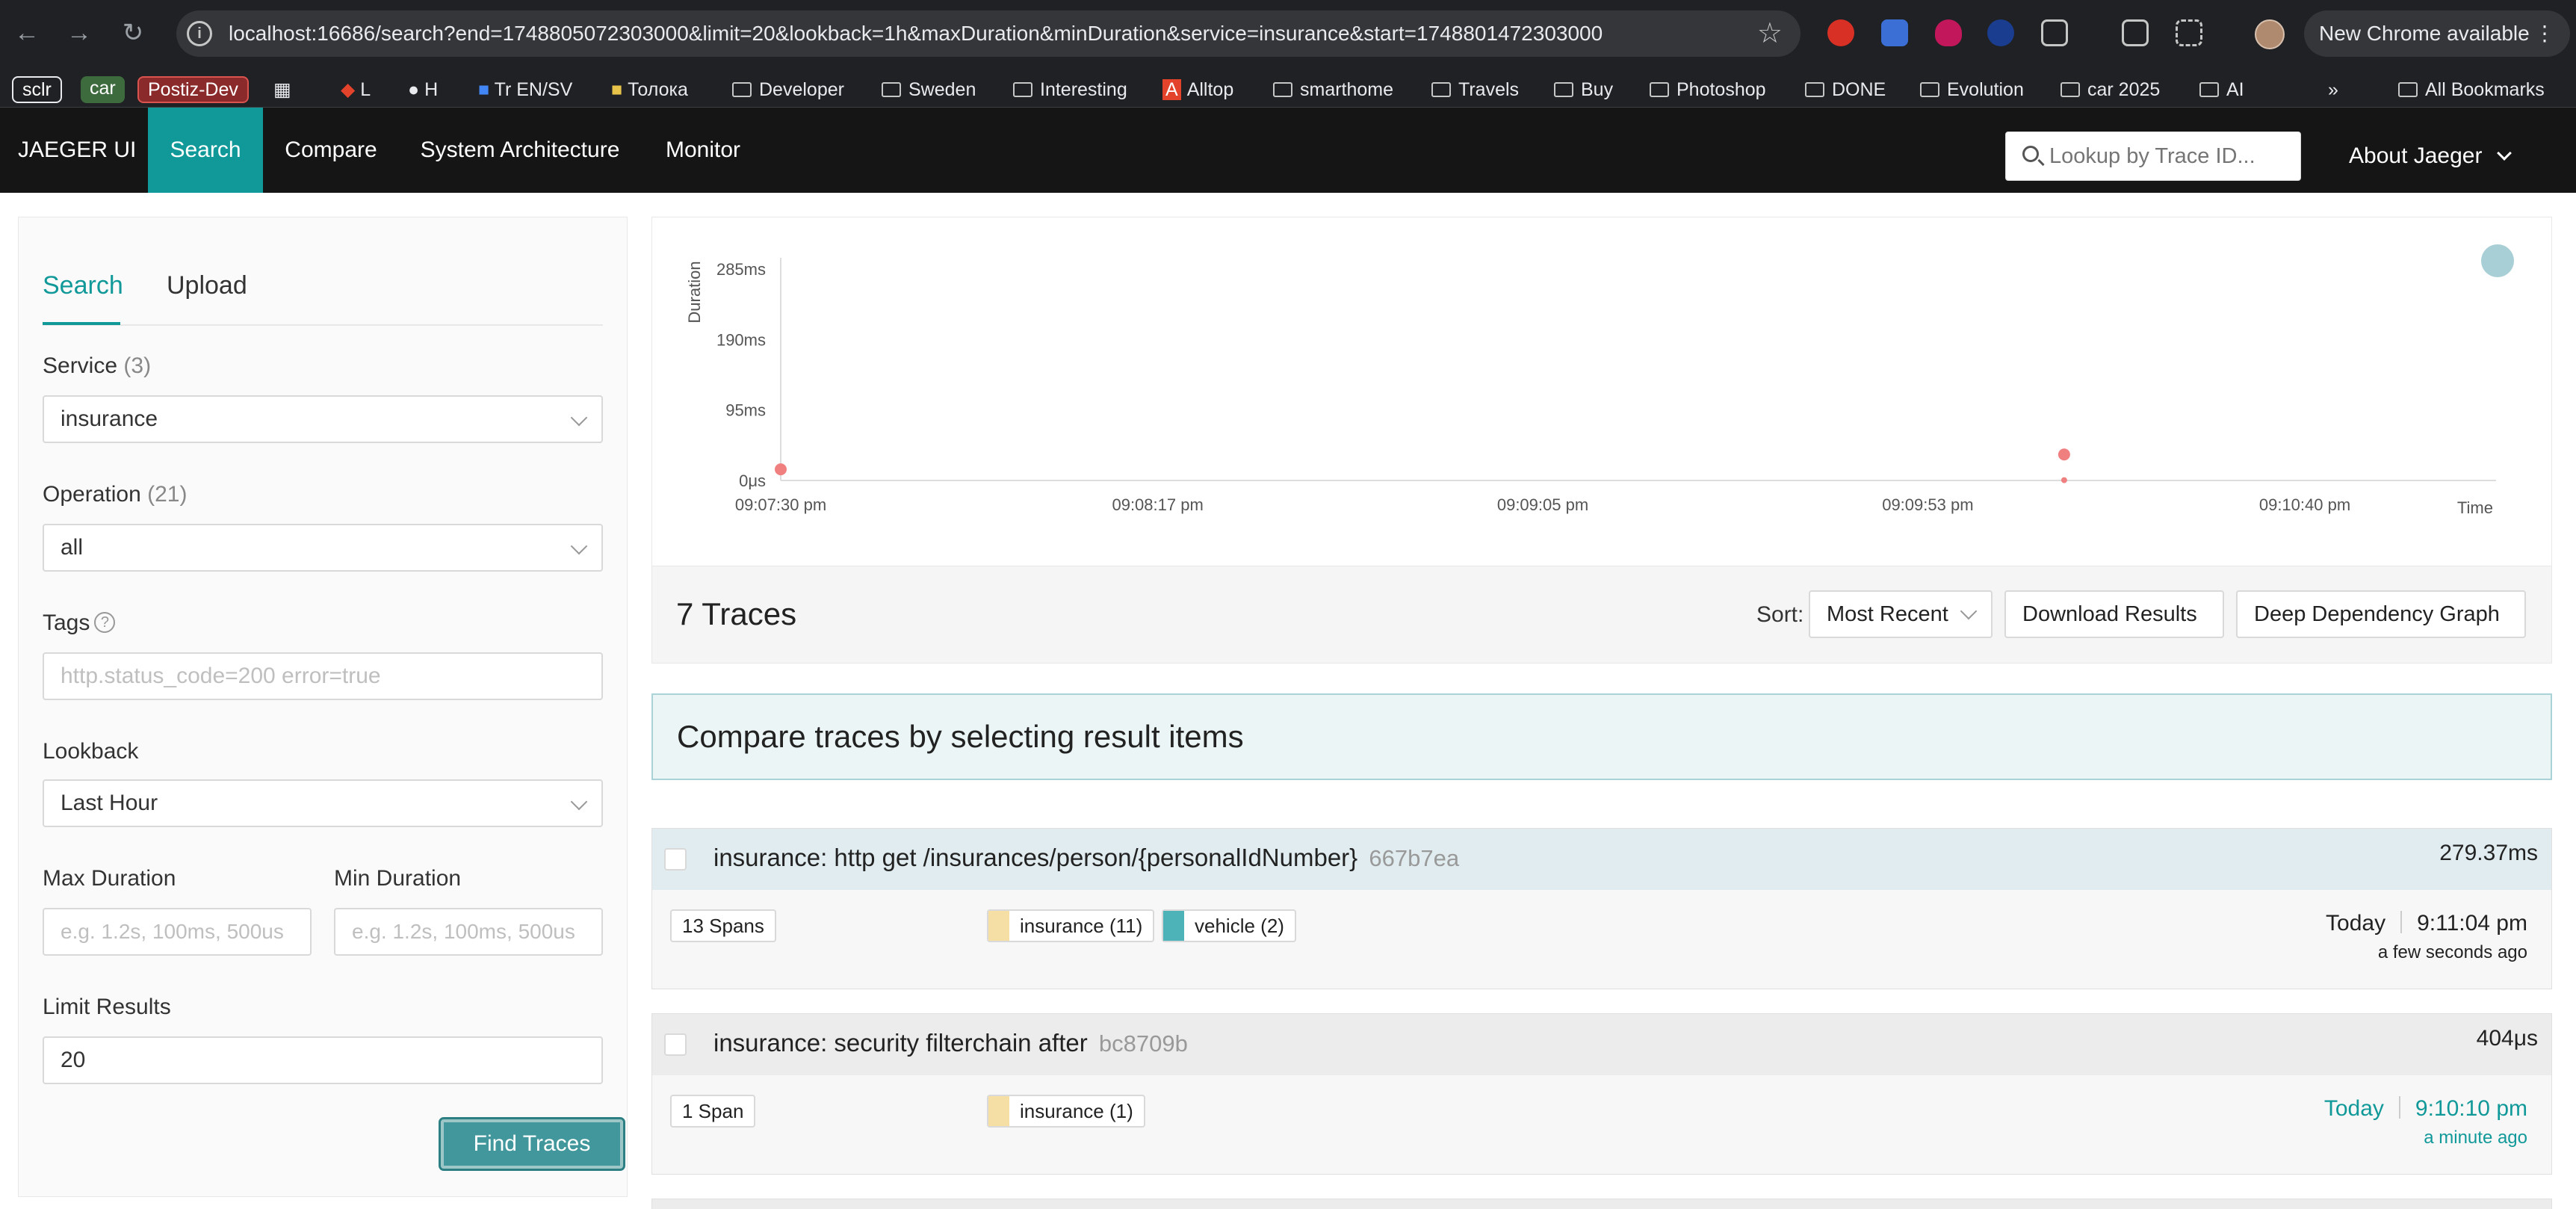 The image size is (2576, 1209). What do you see at coordinates (205, 150) in the screenshot?
I see `nav-search: Search` at bounding box center [205, 150].